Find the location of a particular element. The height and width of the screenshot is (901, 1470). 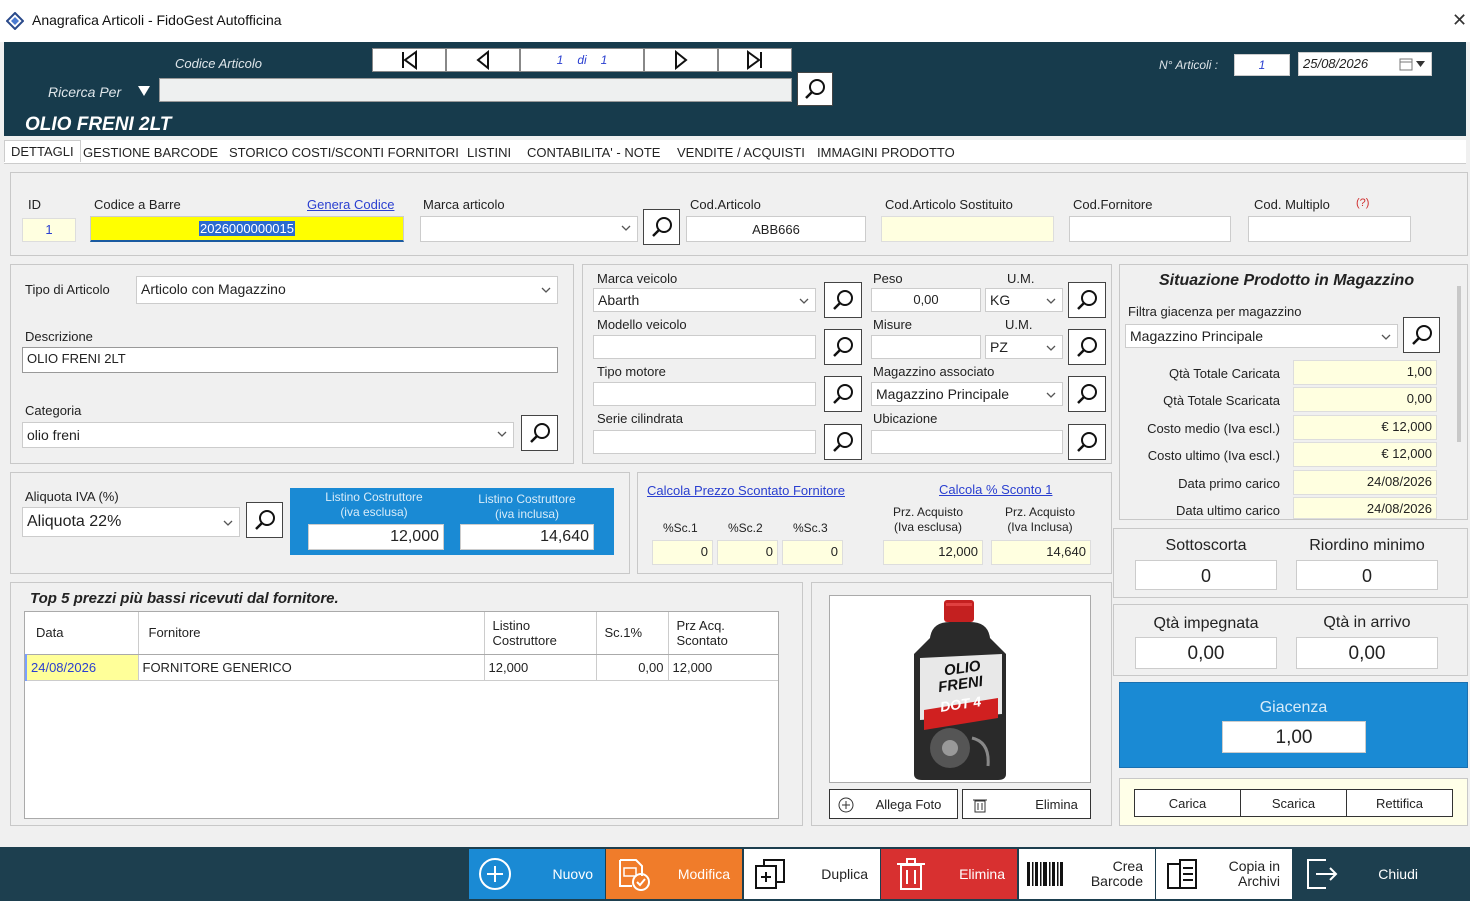

nav-last-button is located at coordinates (755, 60).